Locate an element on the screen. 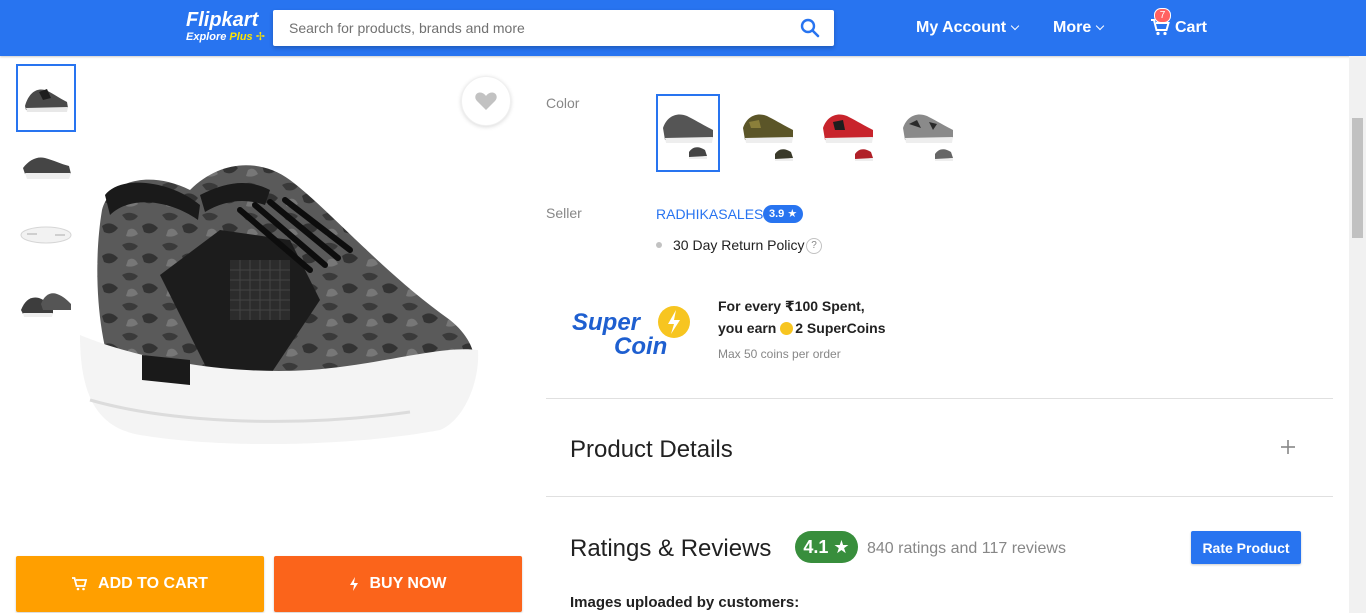  add-to-cart-label: ADD TO CART is located at coordinates (153, 583).